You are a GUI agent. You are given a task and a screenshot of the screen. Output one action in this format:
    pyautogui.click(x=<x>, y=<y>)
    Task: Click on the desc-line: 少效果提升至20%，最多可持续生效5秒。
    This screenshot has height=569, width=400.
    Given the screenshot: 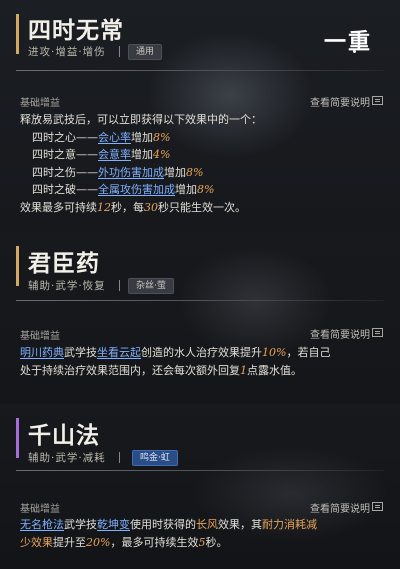 What is the action you would take?
    pyautogui.click(x=168, y=543)
    